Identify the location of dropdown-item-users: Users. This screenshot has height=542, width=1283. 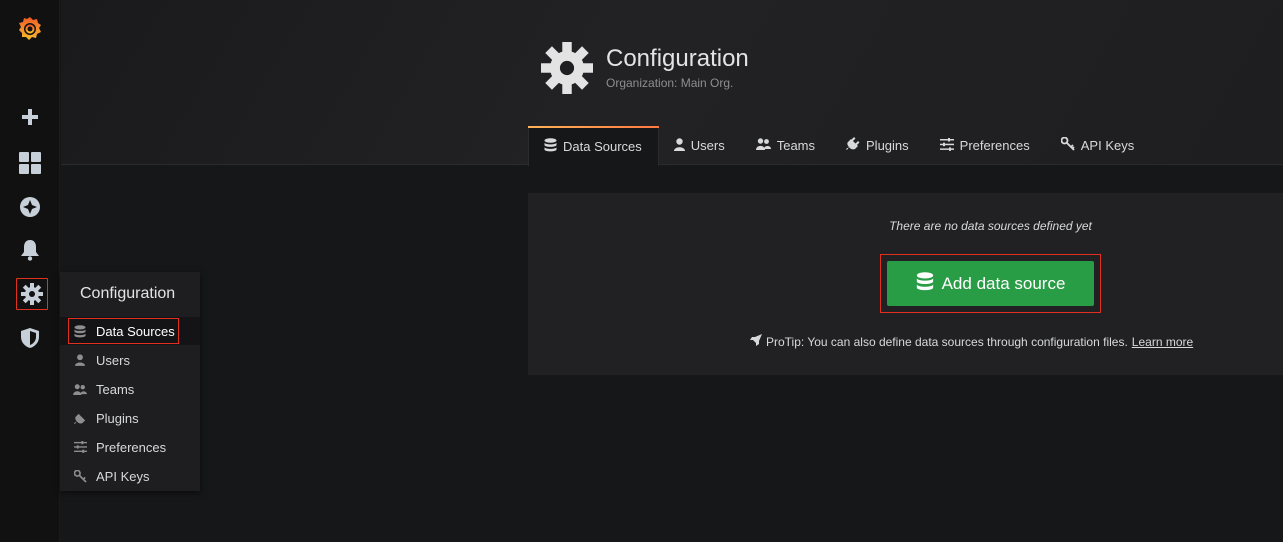
(130, 360).